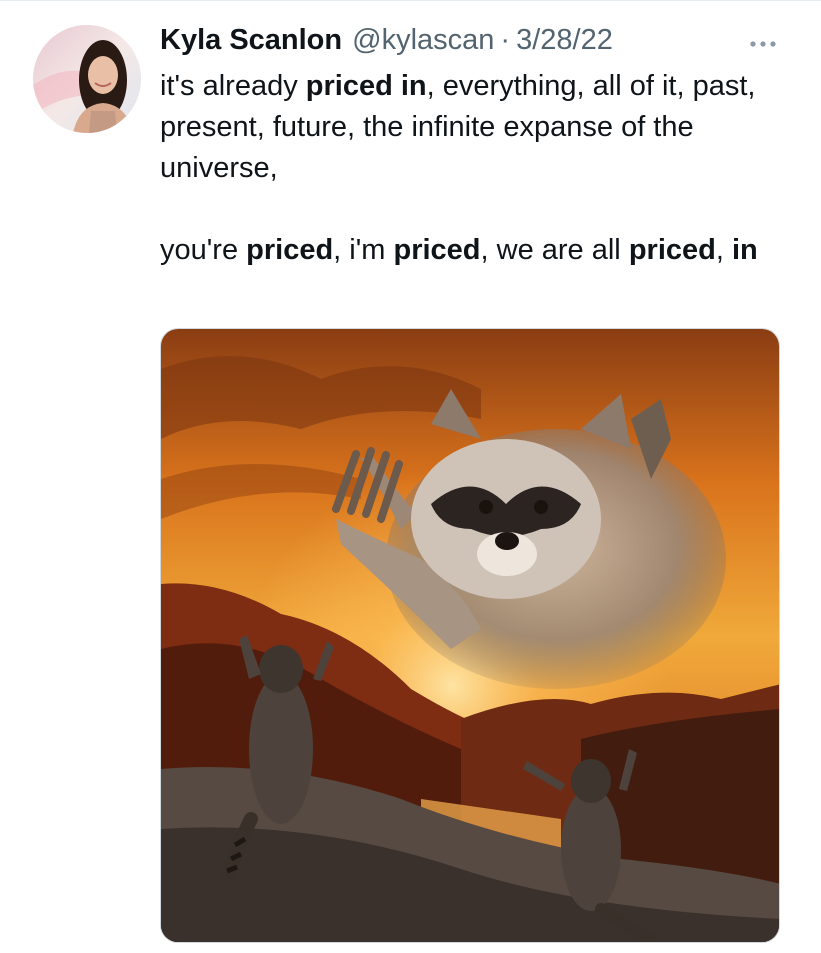 The width and height of the screenshot is (821, 953). I want to click on tweet-text-segment: , we are all, so click(554, 250).